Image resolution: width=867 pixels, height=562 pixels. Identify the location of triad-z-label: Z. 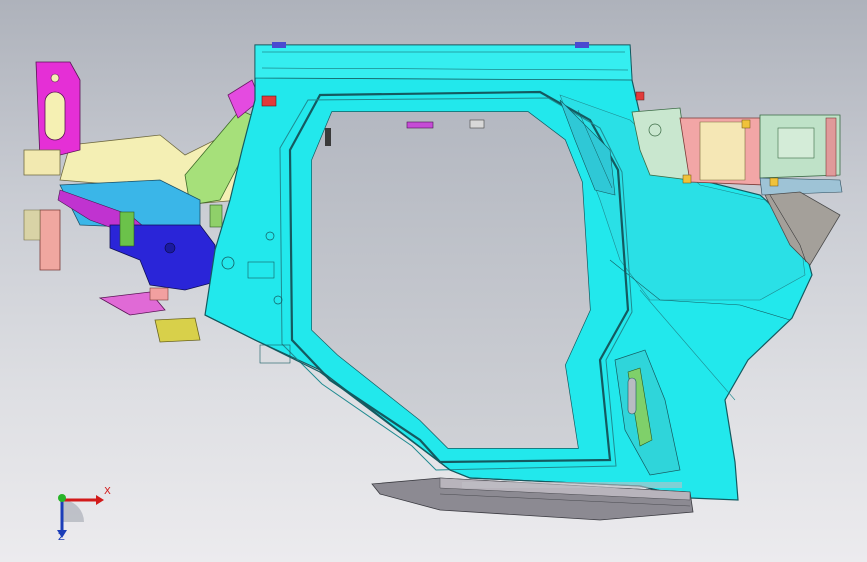
(61, 537).